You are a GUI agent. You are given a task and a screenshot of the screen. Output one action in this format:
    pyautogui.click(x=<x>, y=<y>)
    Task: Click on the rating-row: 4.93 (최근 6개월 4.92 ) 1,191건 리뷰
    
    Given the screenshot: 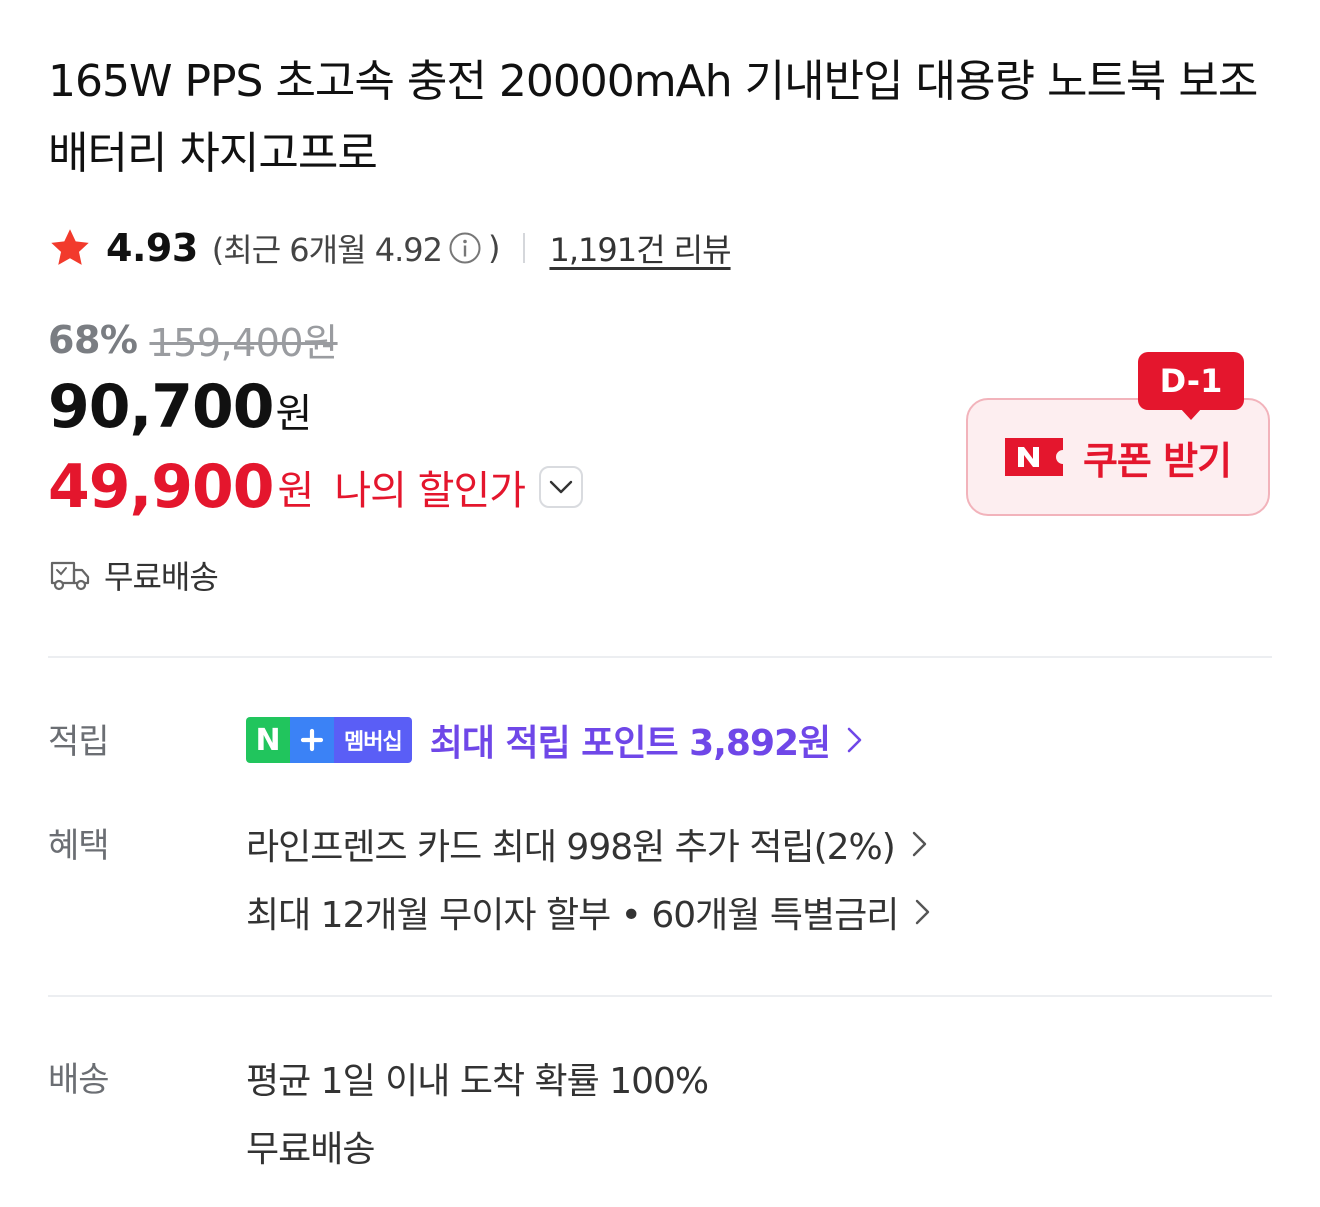 What is the action you would take?
    pyautogui.click(x=390, y=248)
    